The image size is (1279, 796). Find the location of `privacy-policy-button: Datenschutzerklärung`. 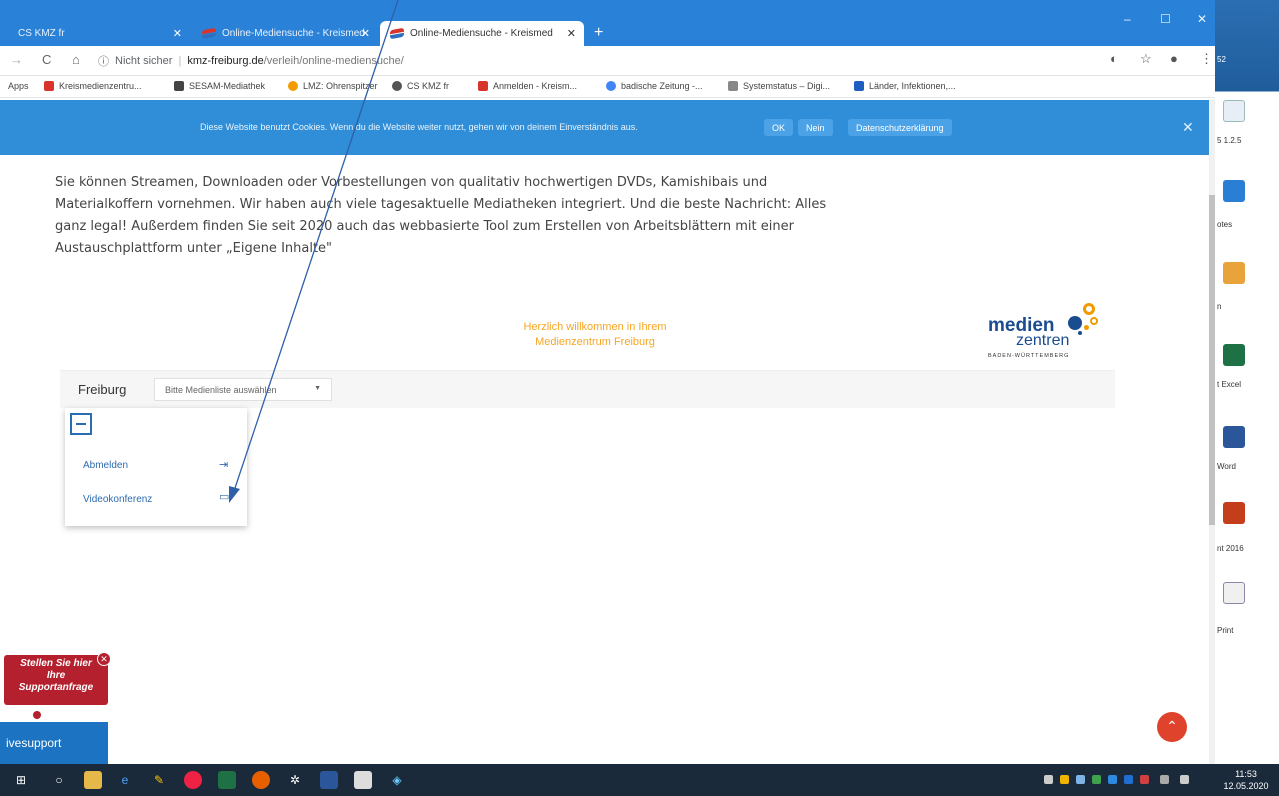

privacy-policy-button: Datenschutzerklärung is located at coordinates (900, 127).